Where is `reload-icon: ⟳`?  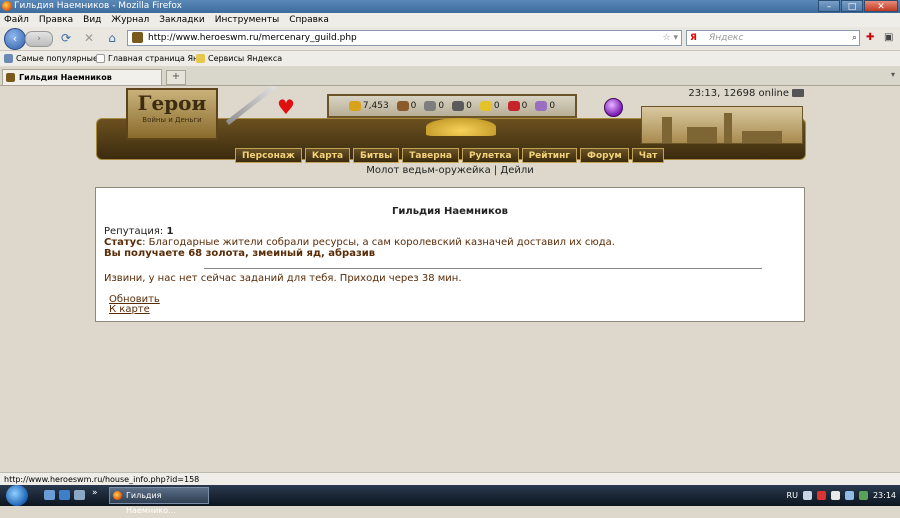
reload-icon: ⟳ is located at coordinates (66, 38).